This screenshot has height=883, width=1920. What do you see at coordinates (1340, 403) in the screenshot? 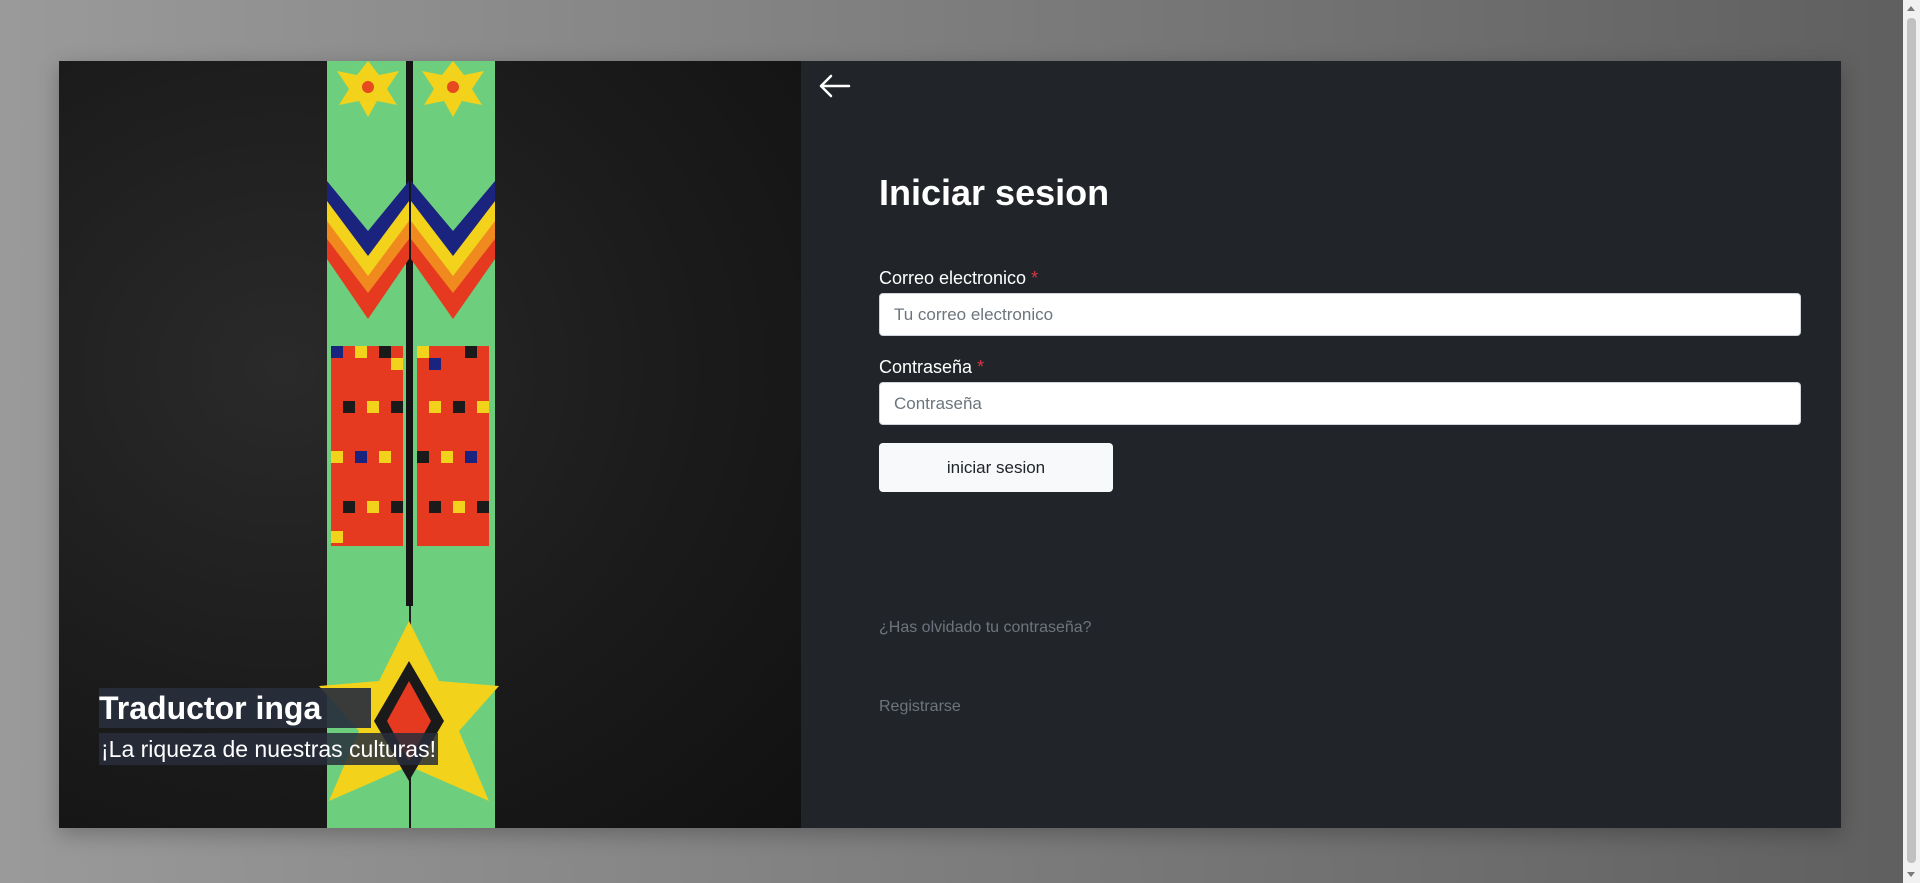
I see `password-field` at bounding box center [1340, 403].